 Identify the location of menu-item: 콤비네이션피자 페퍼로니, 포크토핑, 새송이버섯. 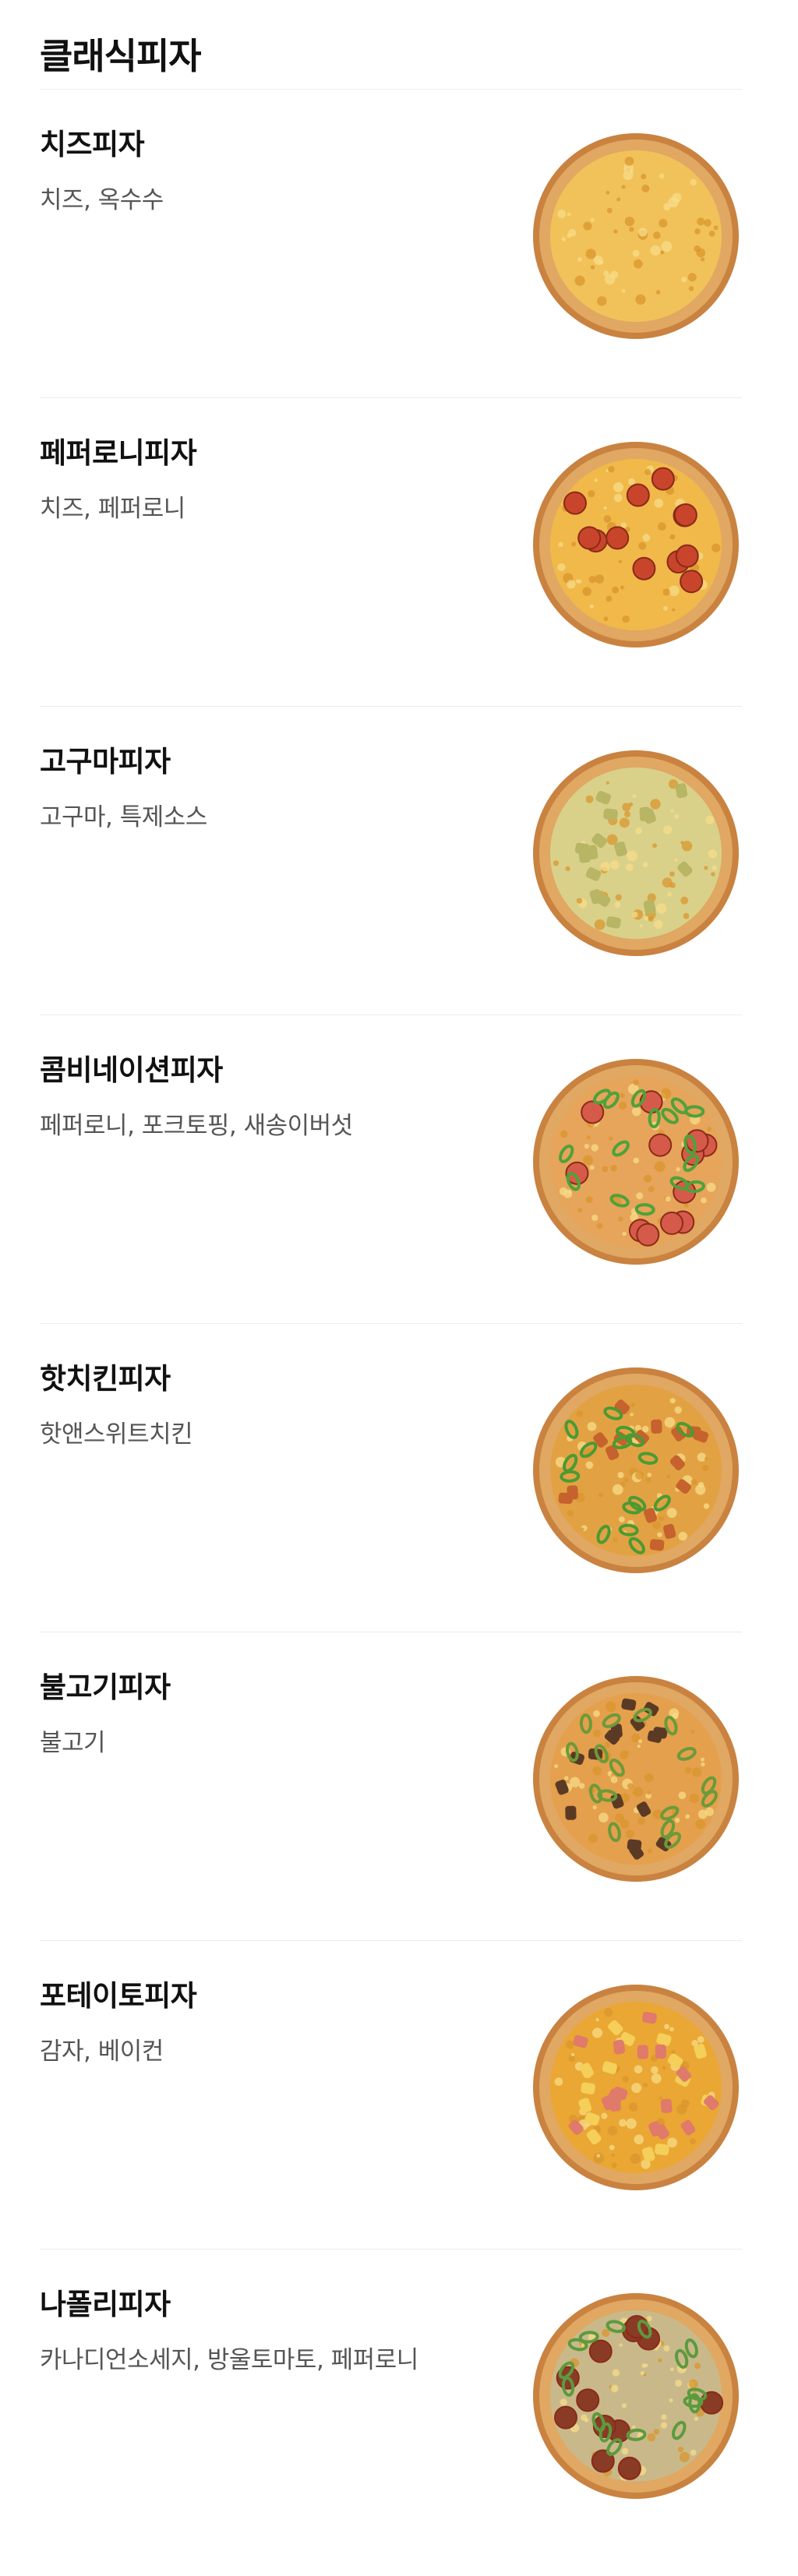
(391, 1169).